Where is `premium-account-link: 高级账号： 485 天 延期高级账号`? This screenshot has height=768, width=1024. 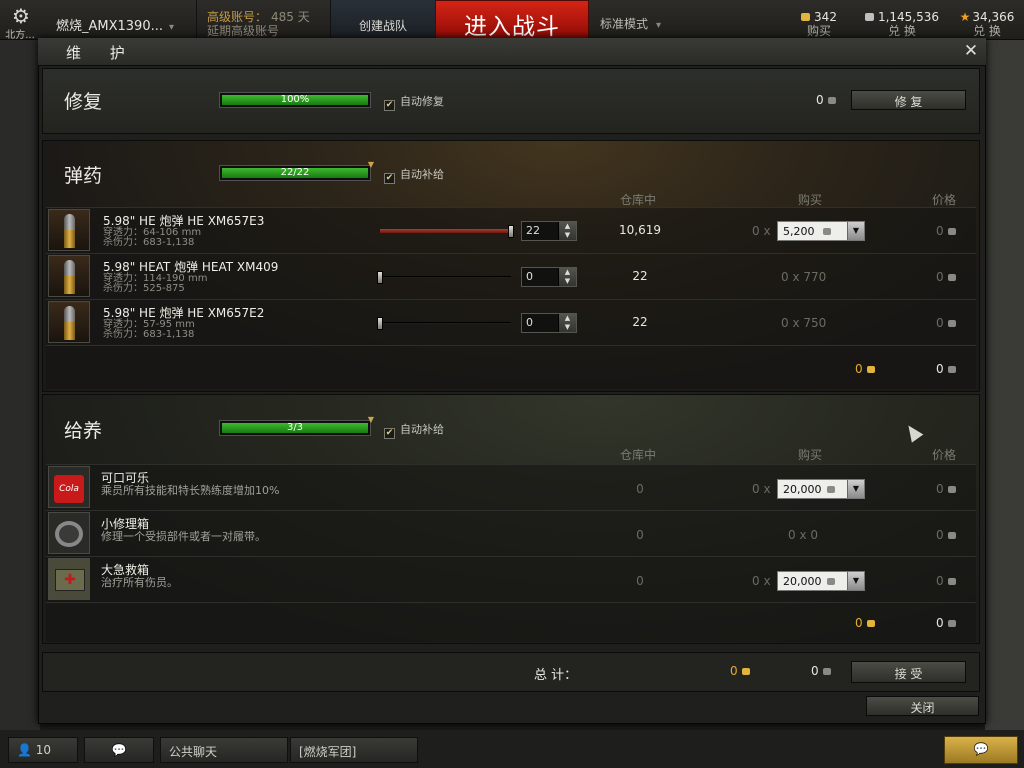 premium-account-link: 高级账号： 485 天 延期高级账号 is located at coordinates (258, 24).